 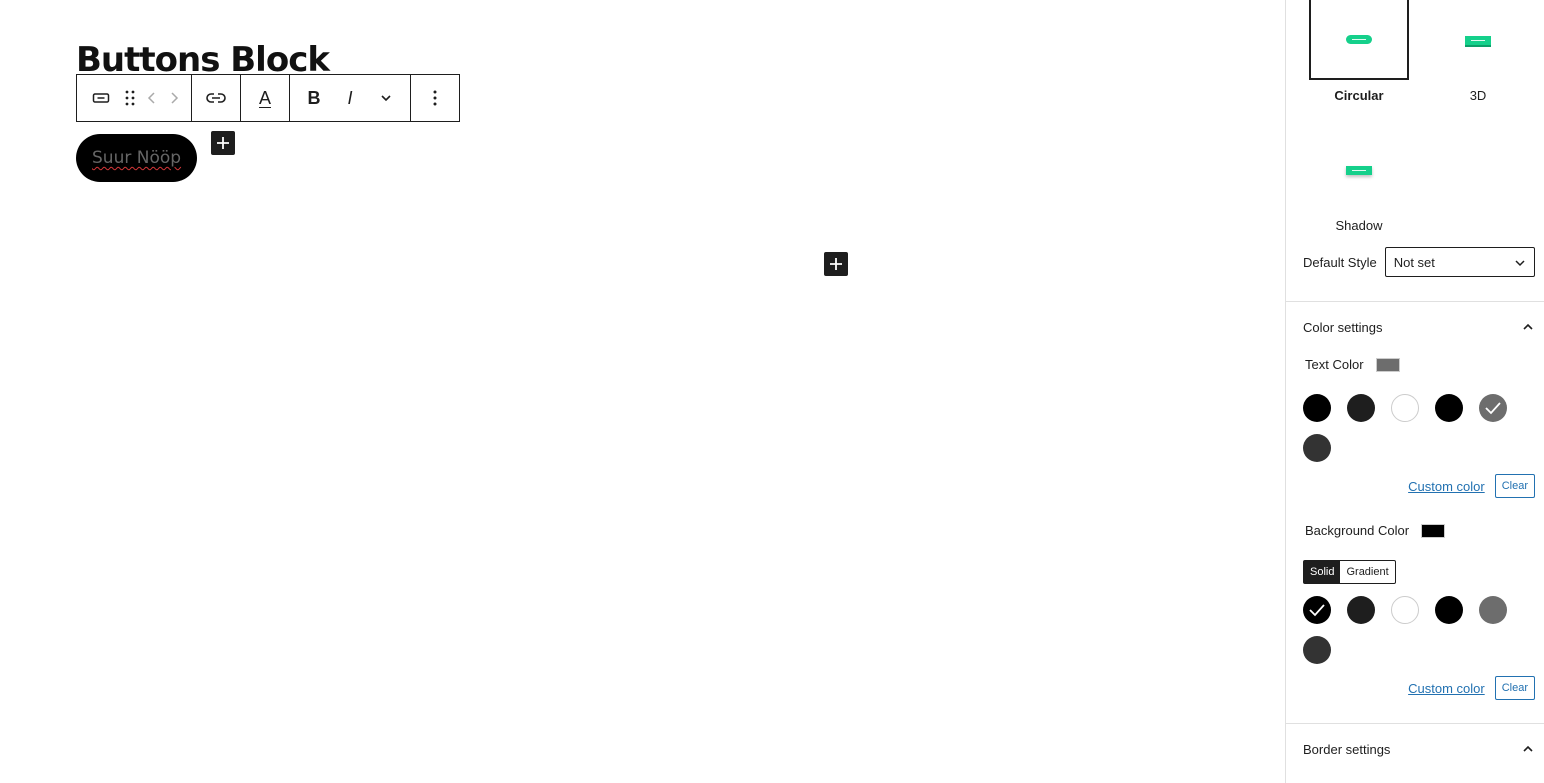 I want to click on background-type-toggle: Solid Gradient, so click(x=1349, y=572).